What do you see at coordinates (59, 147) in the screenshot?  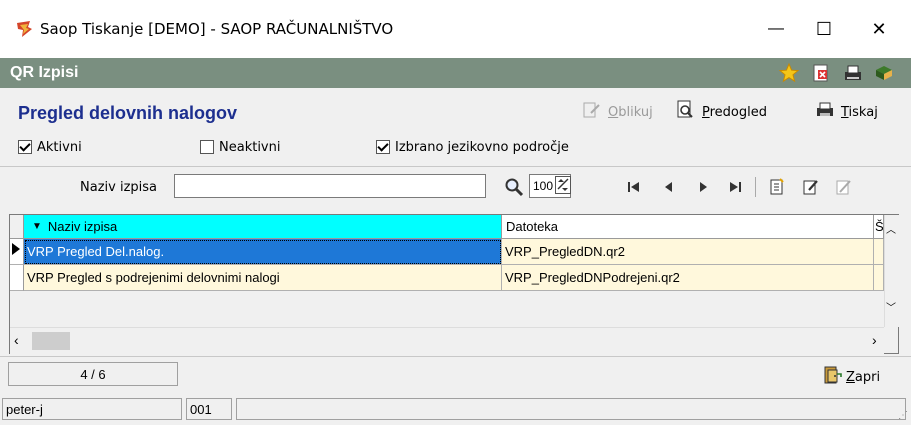 I see `checkbox-label: Aktivni` at bounding box center [59, 147].